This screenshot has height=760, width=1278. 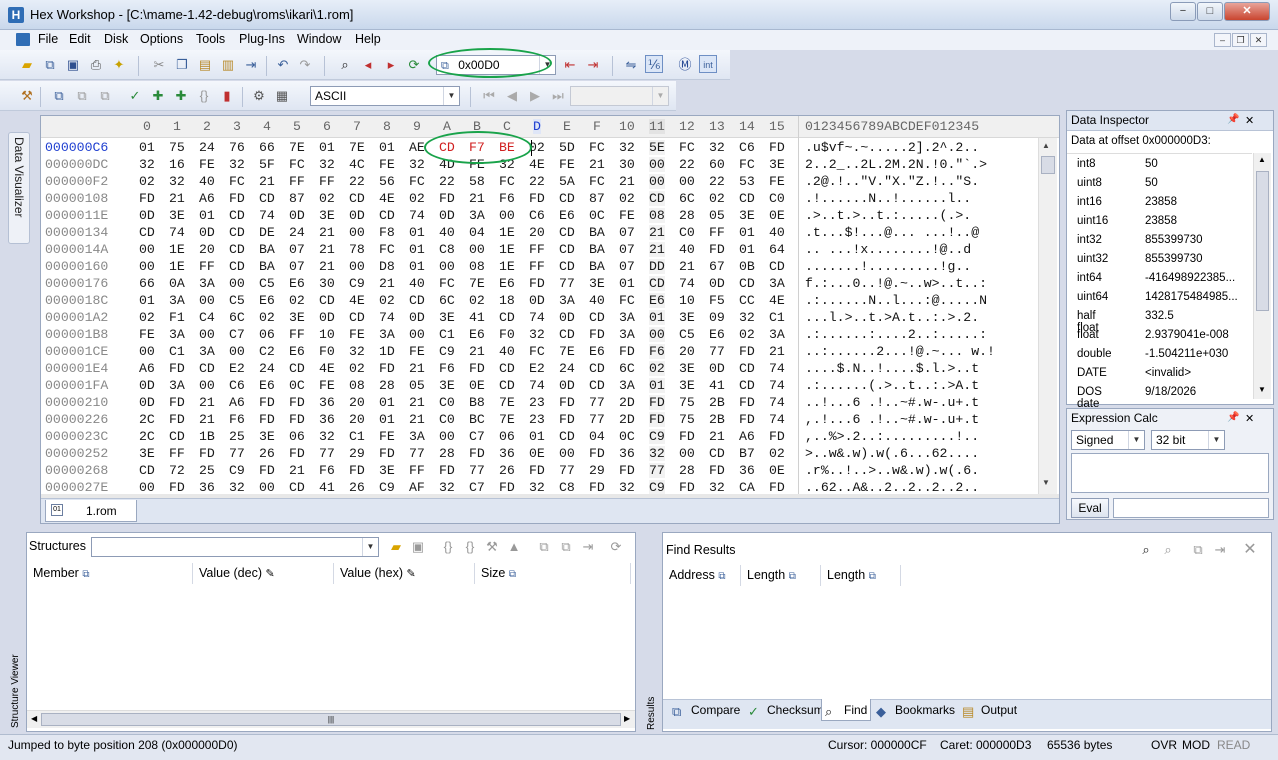 I want to click on row-offset: 00000108, so click(x=76, y=198).